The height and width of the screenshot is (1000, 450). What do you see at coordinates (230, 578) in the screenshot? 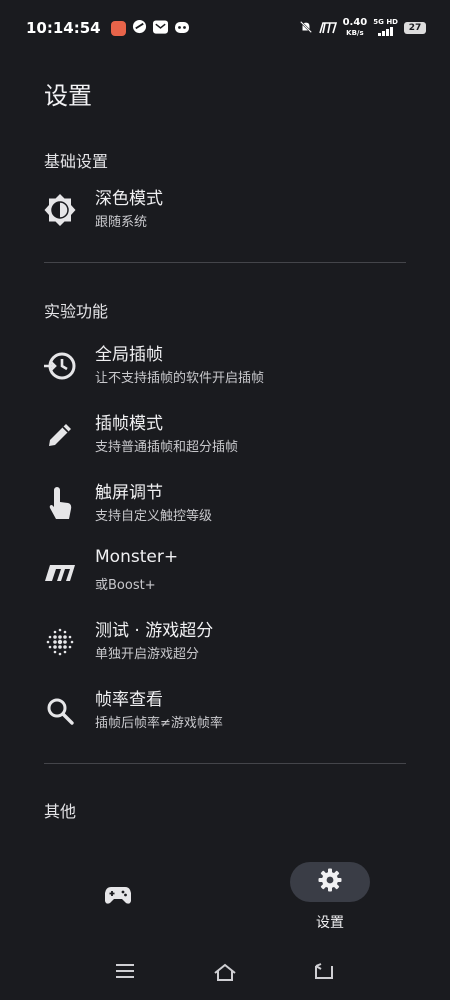
I see `setting-item-monster: Monster+ 或Boost+` at bounding box center [230, 578].